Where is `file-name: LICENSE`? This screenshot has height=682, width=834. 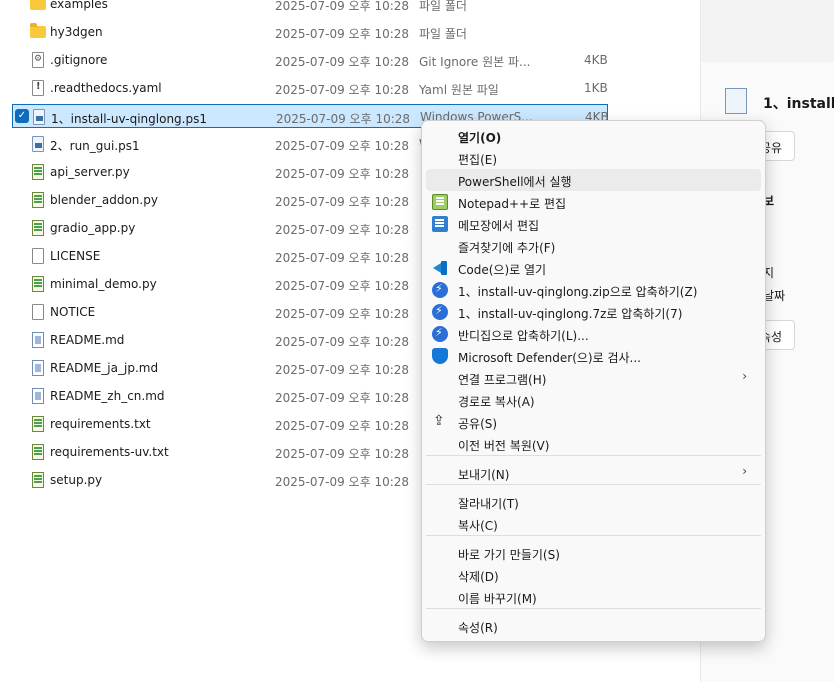 file-name: LICENSE is located at coordinates (75, 256).